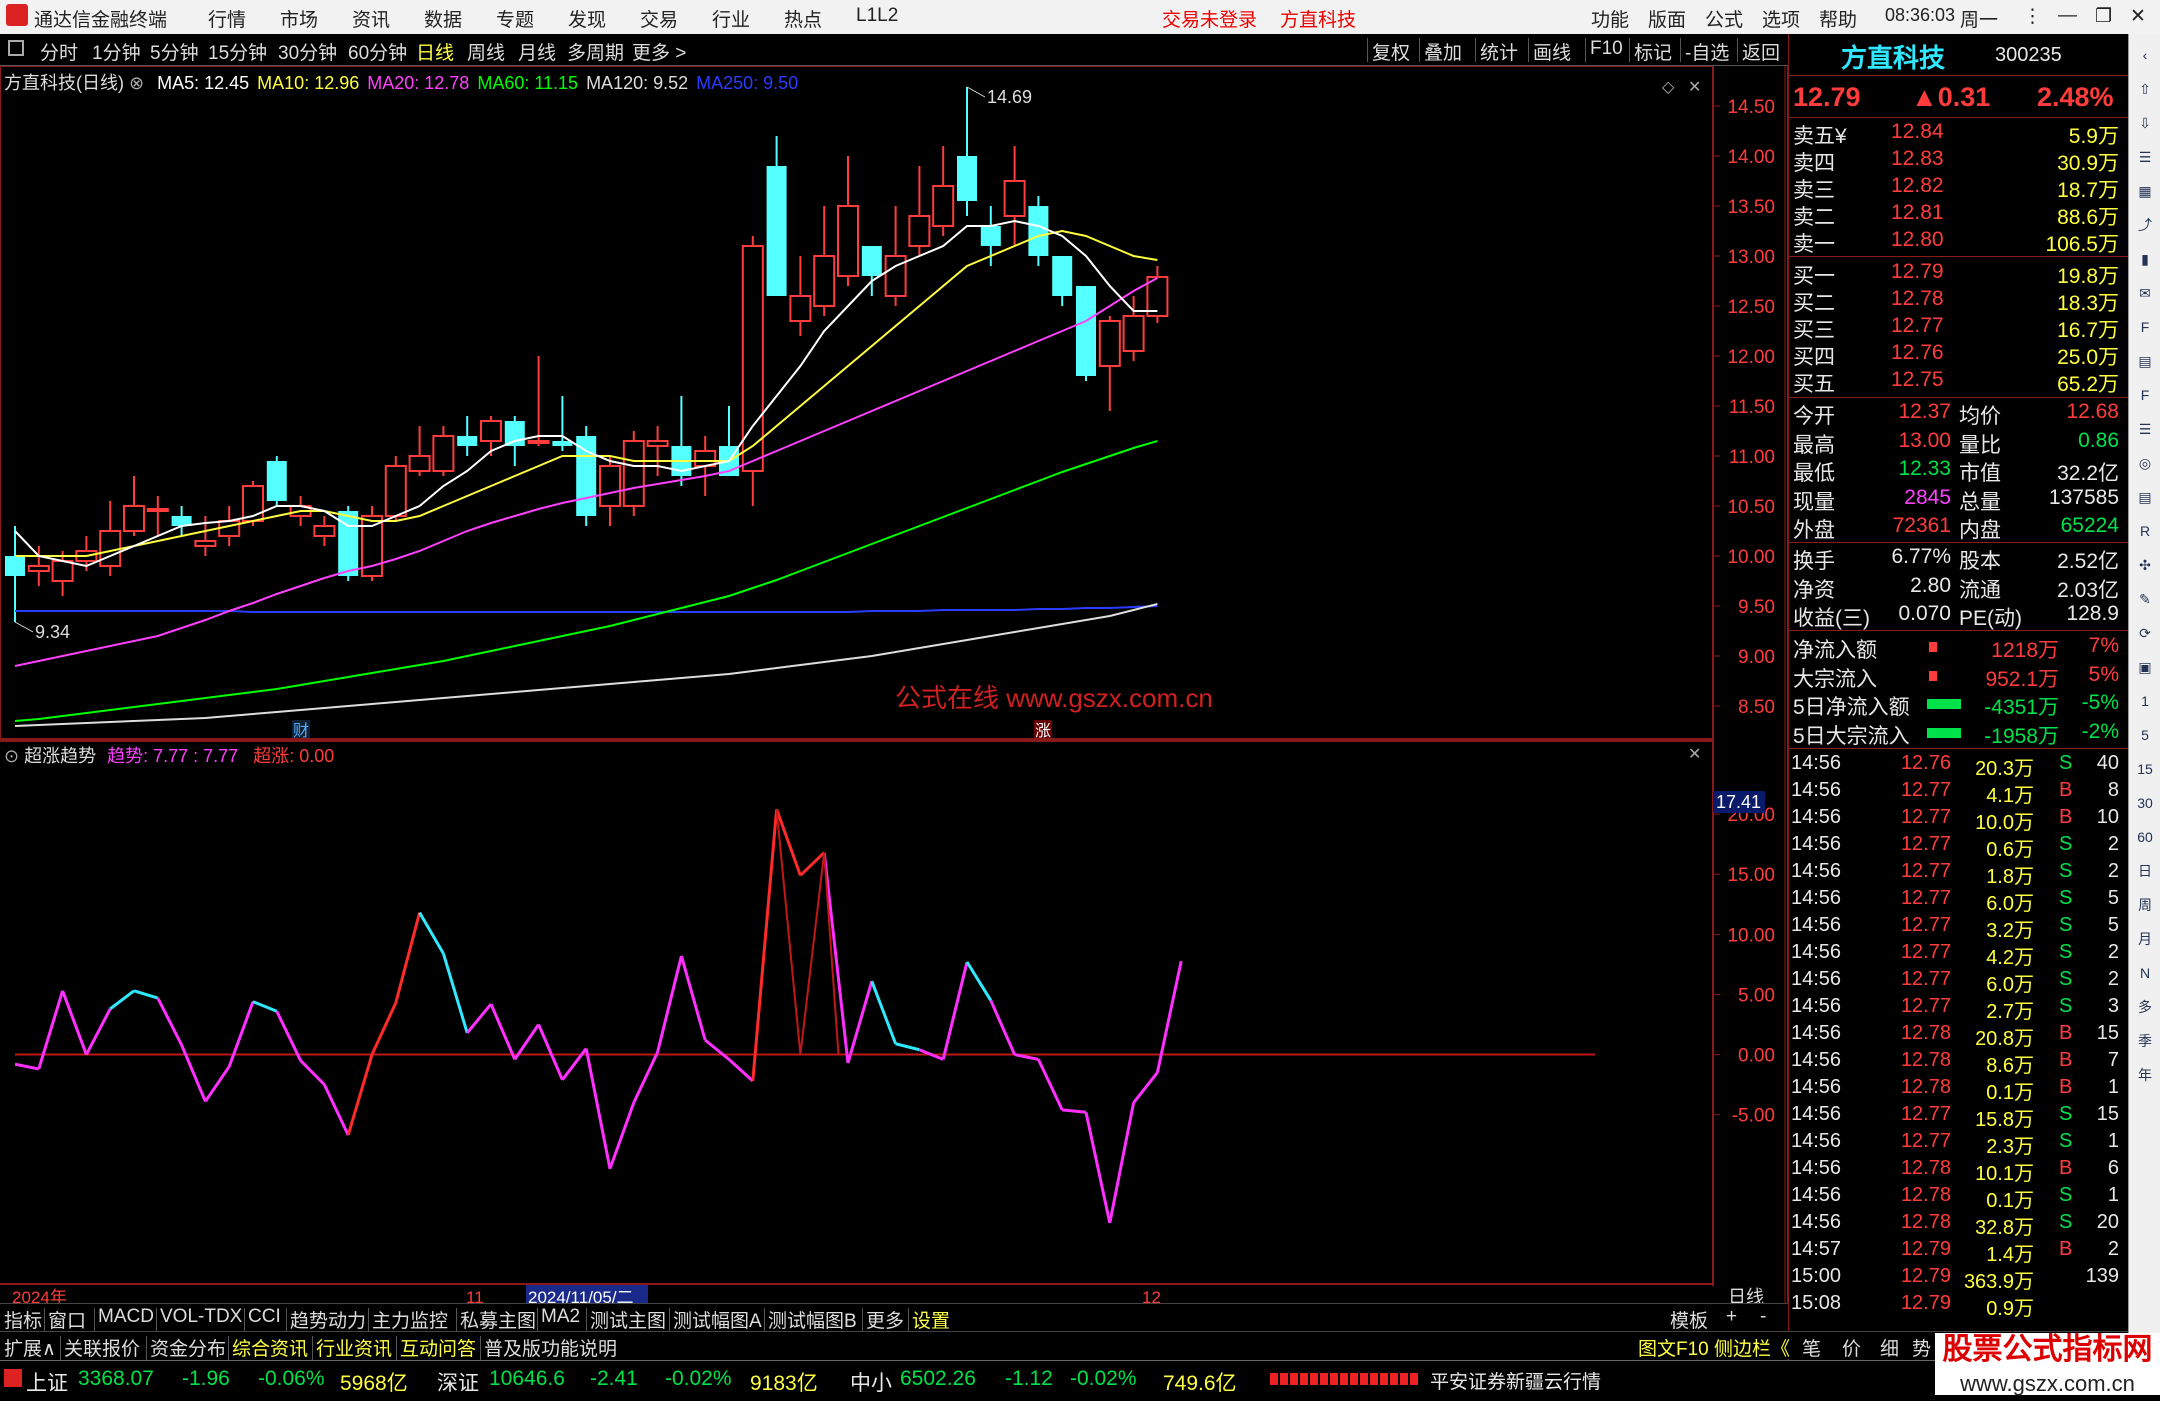 The height and width of the screenshot is (1401, 2160). What do you see at coordinates (1606, 49) in the screenshot?
I see `toolbar-btn-4: F10` at bounding box center [1606, 49].